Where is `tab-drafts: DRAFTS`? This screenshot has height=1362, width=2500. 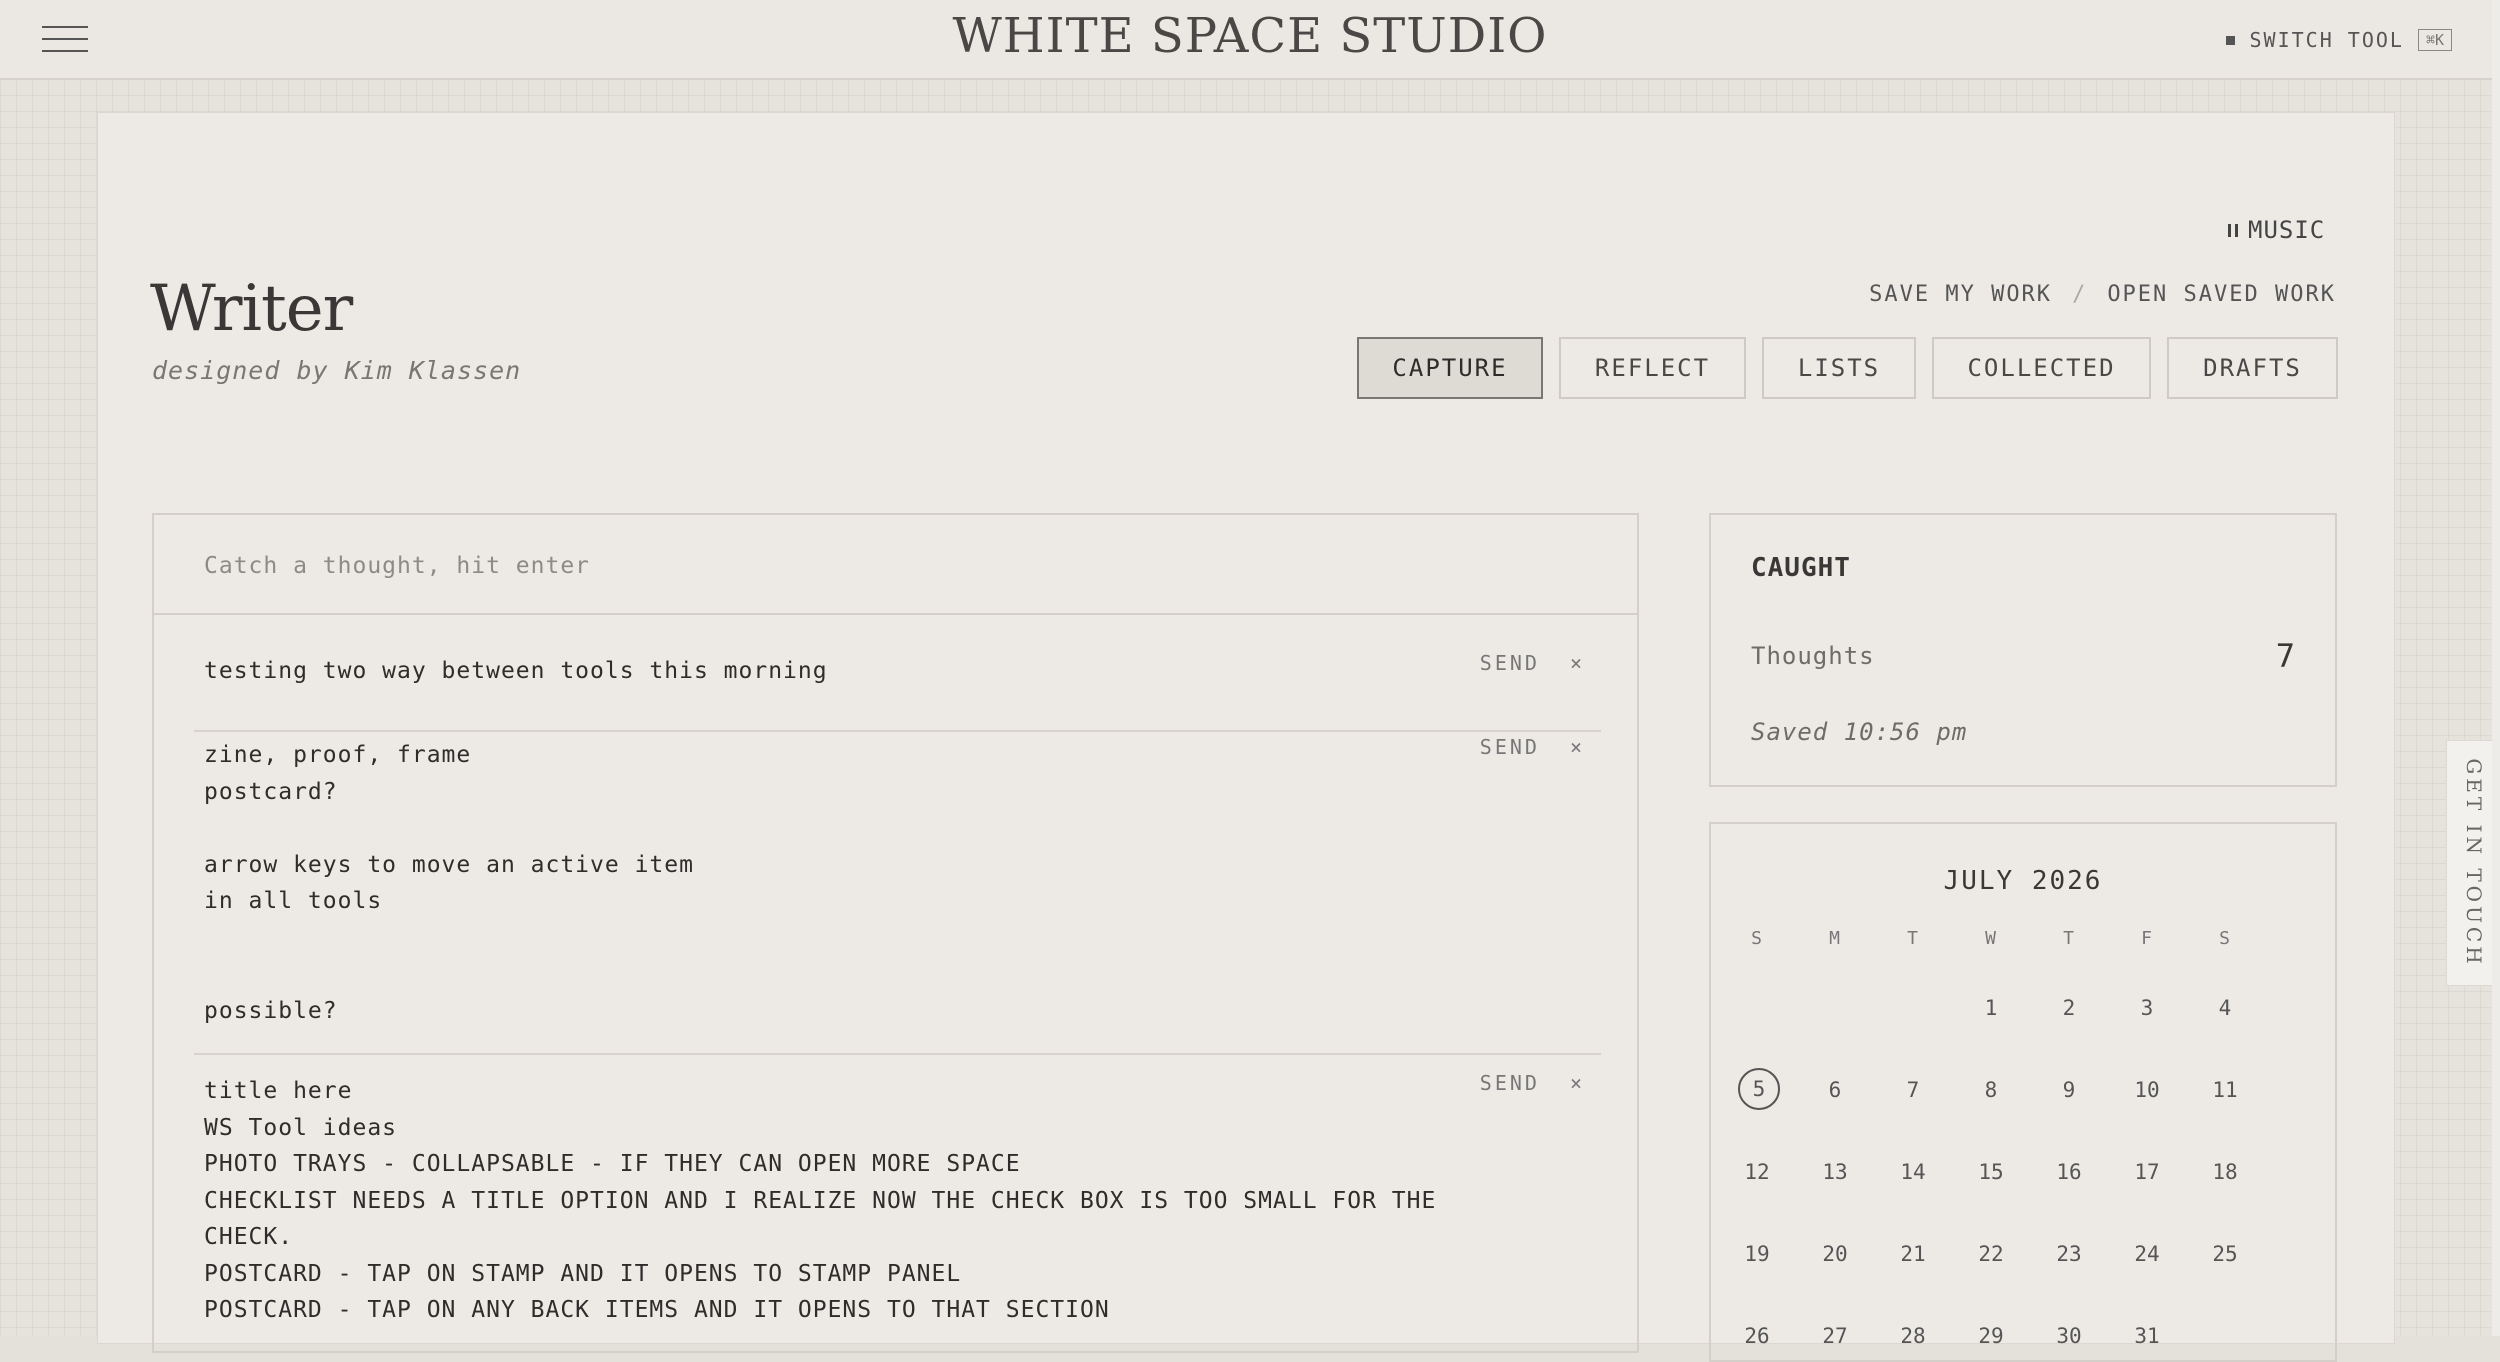 tab-drafts: DRAFTS is located at coordinates (2252, 368).